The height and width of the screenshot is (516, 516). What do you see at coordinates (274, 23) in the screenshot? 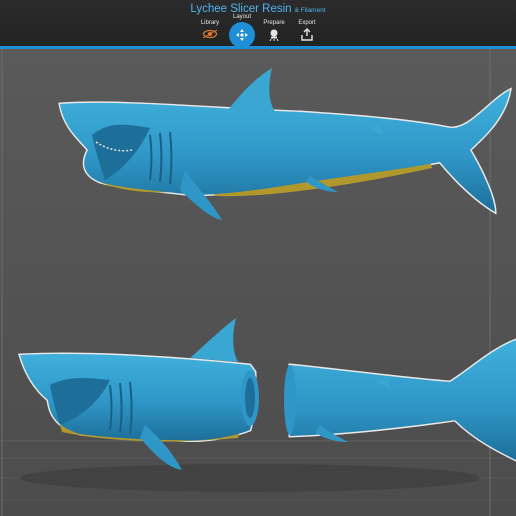
I see `tab-prepare-label: Prepare` at bounding box center [274, 23].